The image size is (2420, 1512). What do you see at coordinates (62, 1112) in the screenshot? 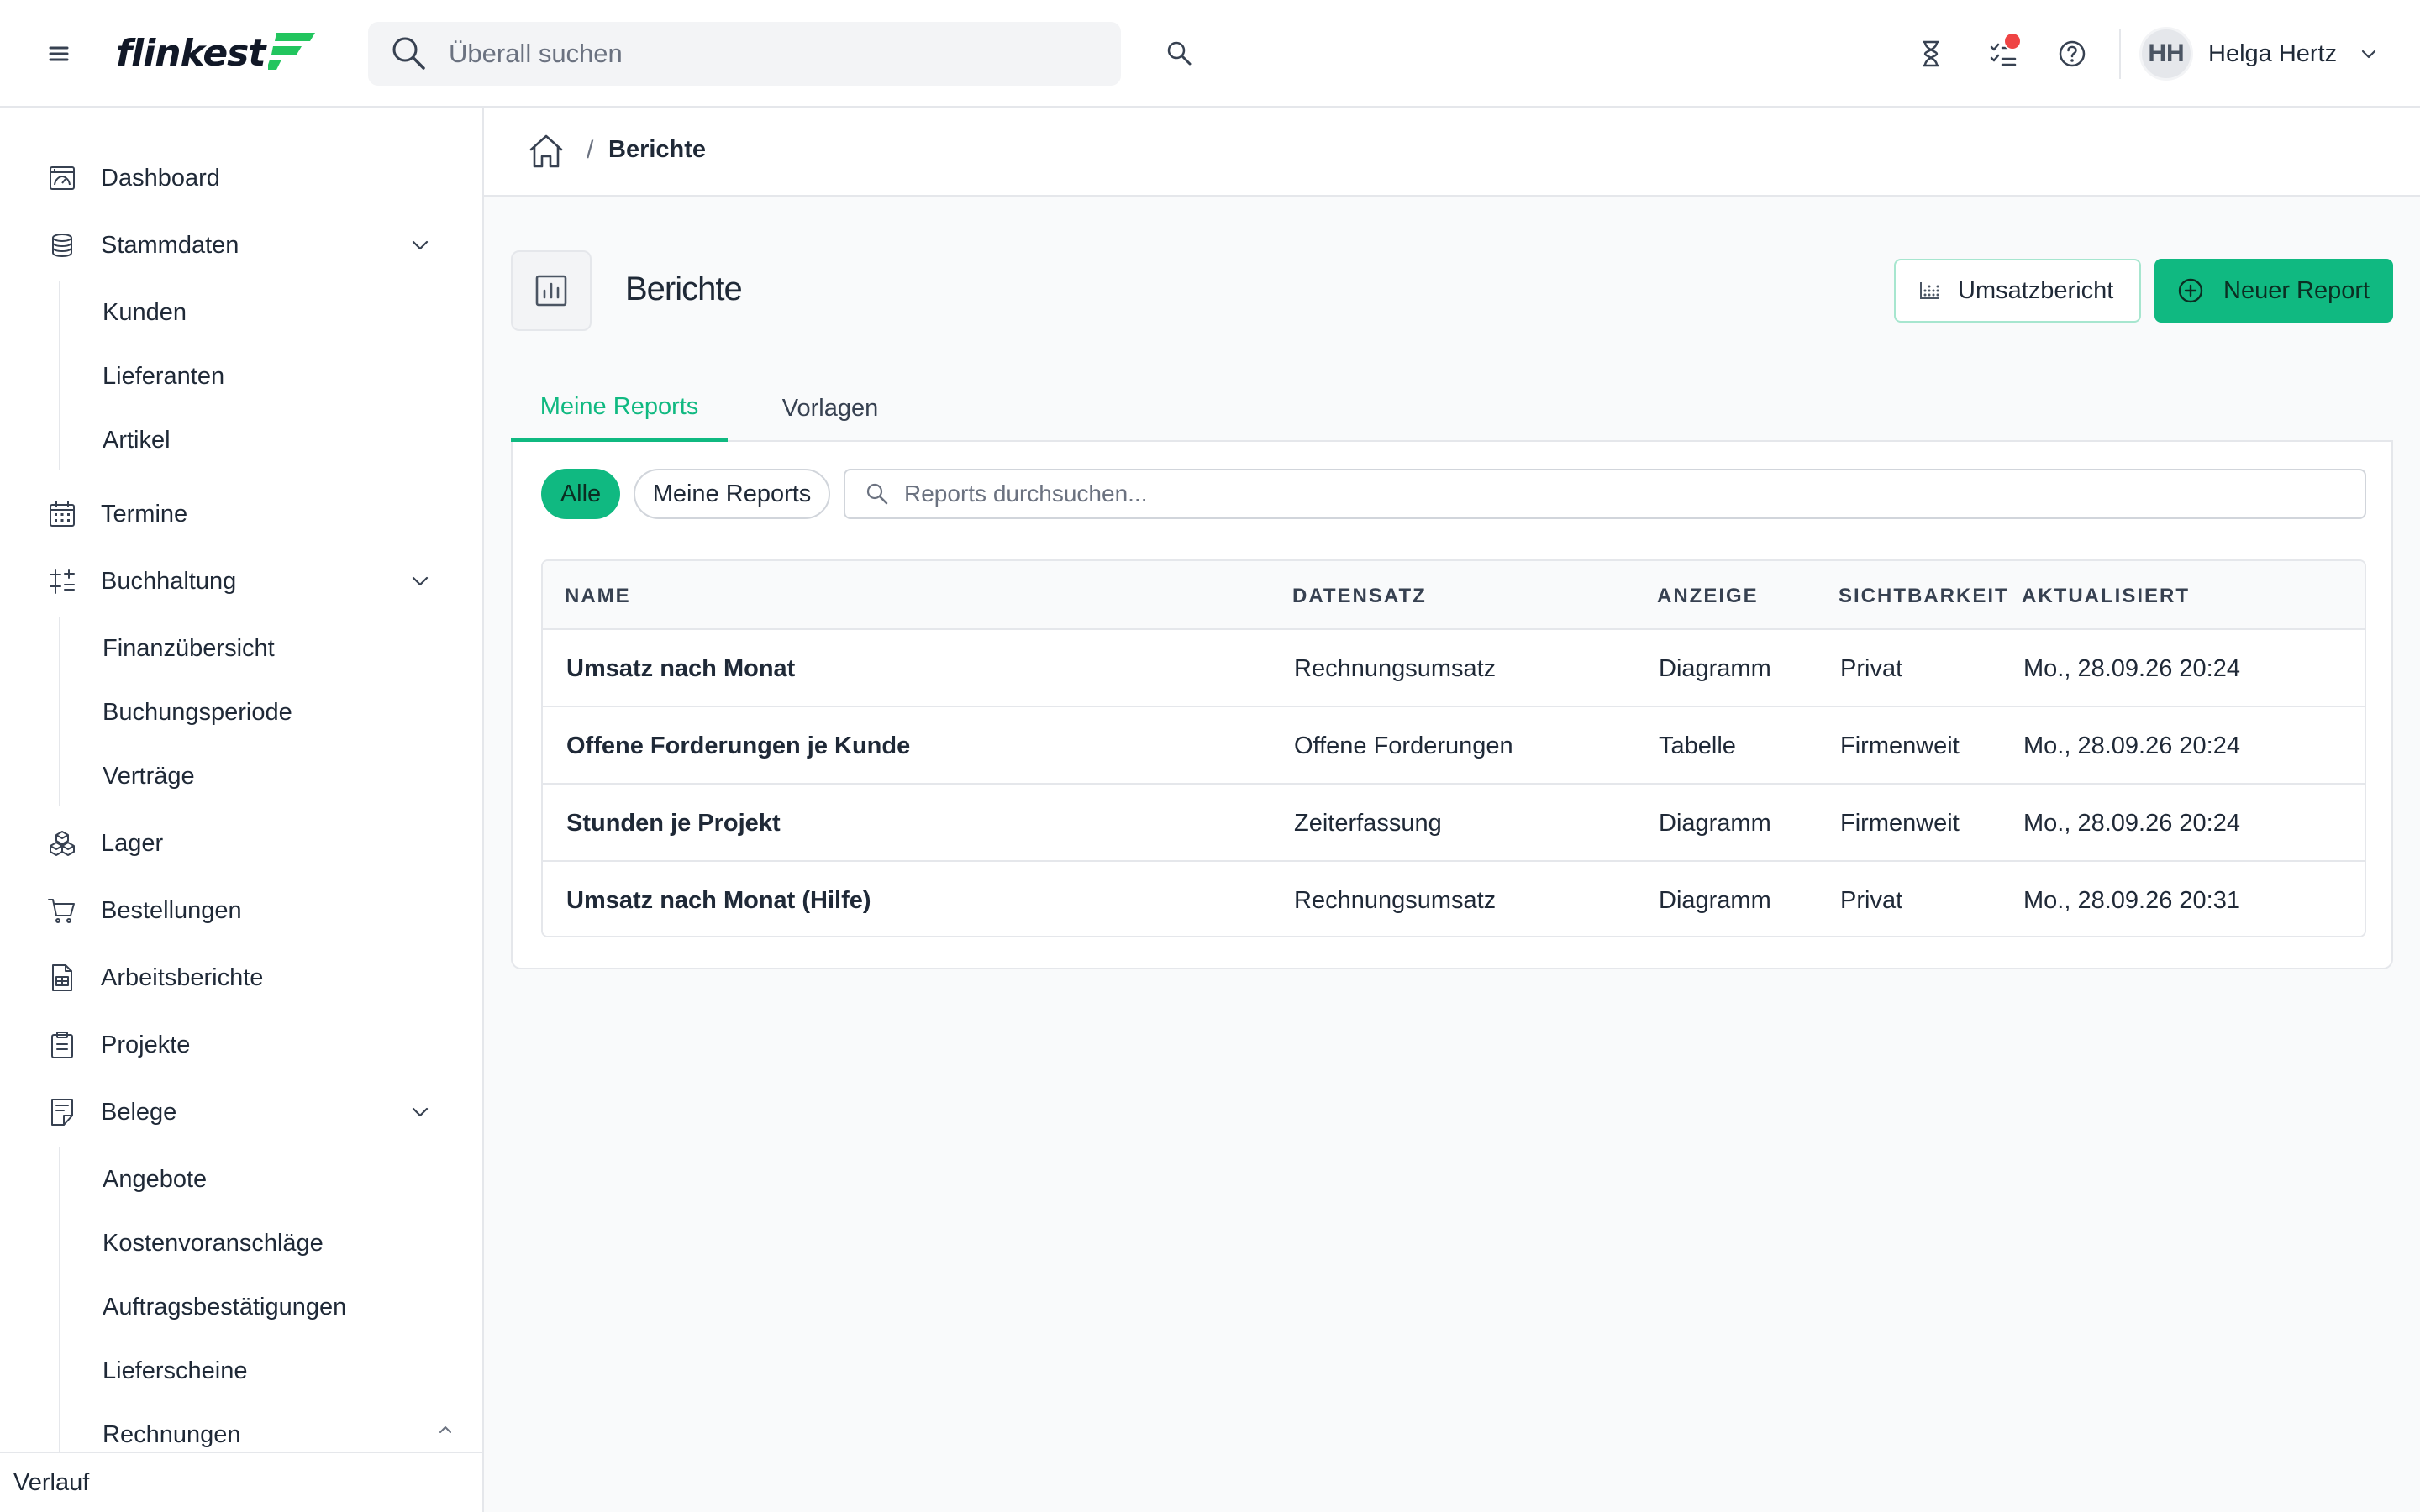
I see `receipt-icon` at bounding box center [62, 1112].